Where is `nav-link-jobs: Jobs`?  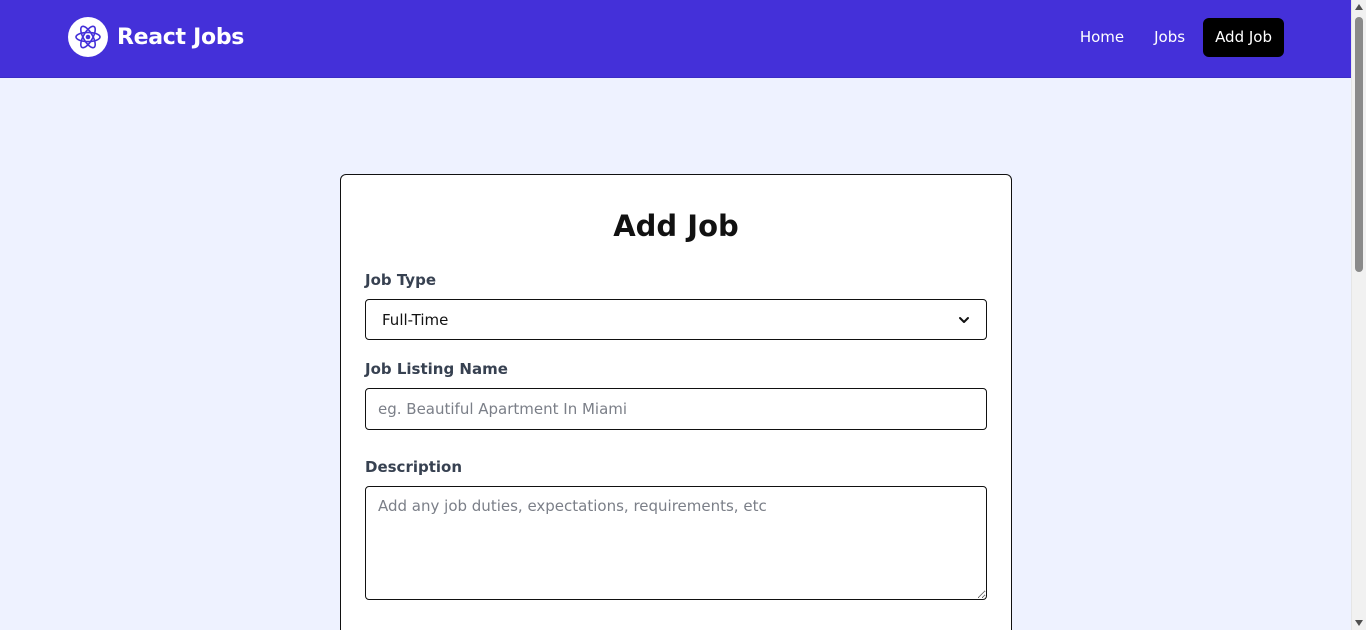 nav-link-jobs: Jobs is located at coordinates (1169, 37).